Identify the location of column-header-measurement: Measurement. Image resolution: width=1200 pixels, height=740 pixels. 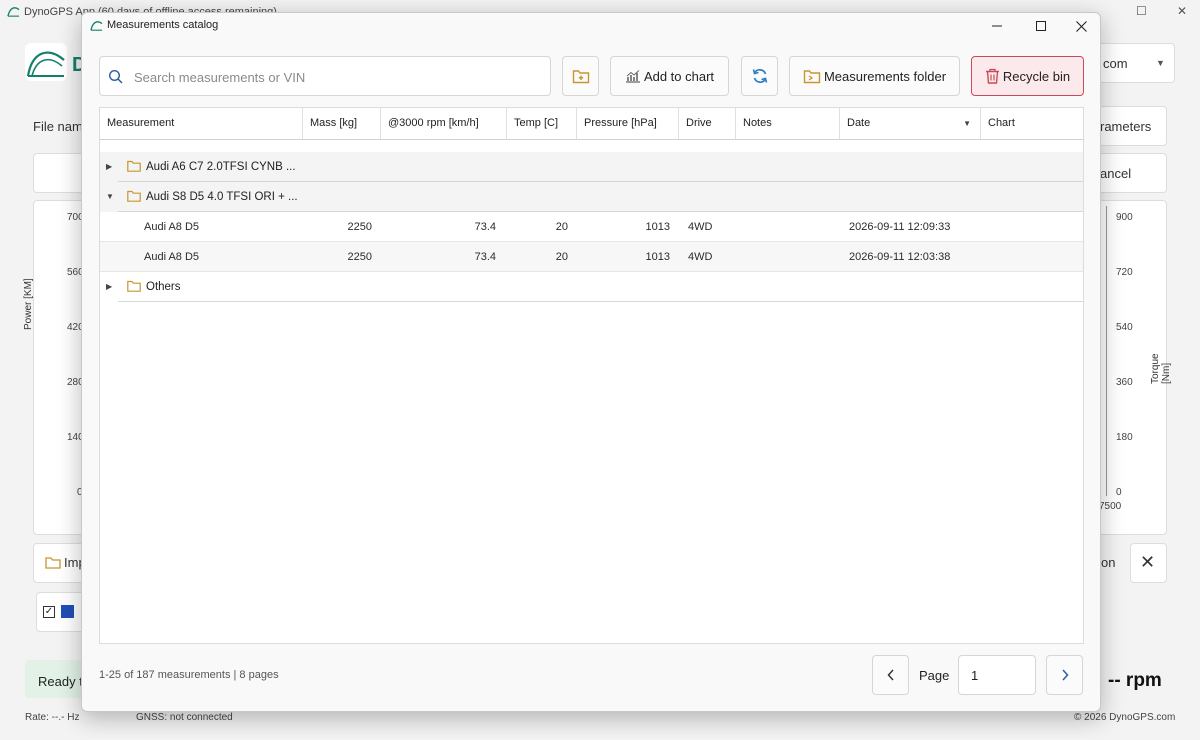
(201, 123).